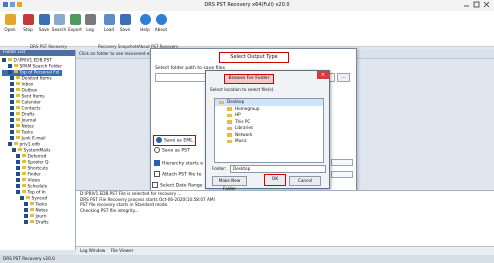 The image size is (494, 263). What do you see at coordinates (28, 115) in the screenshot?
I see `tree-item-label: Drafts` at bounding box center [28, 115].